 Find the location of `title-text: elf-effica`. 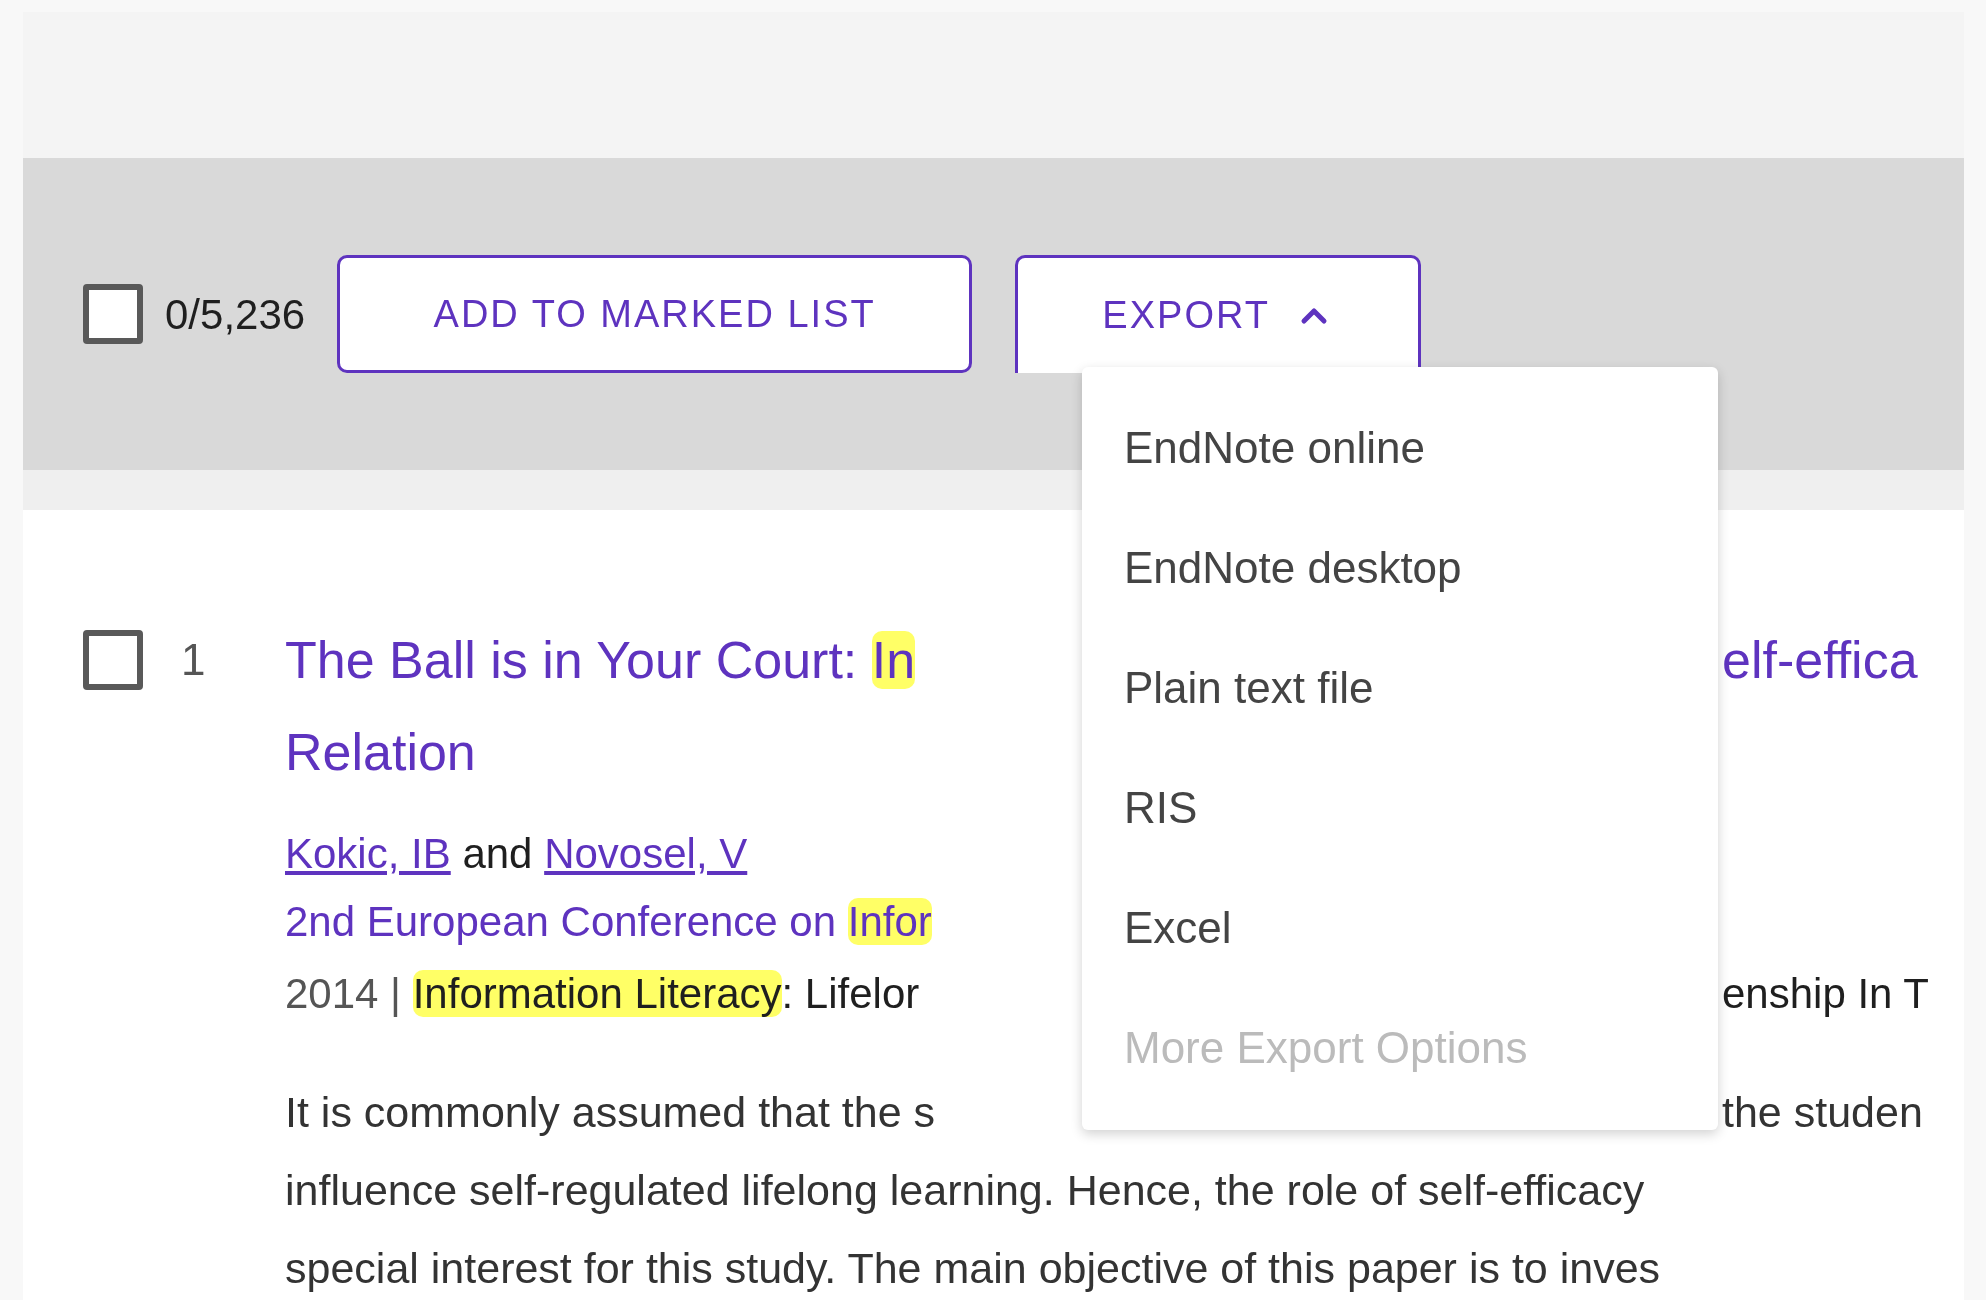

title-text: elf-effica is located at coordinates (1820, 660).